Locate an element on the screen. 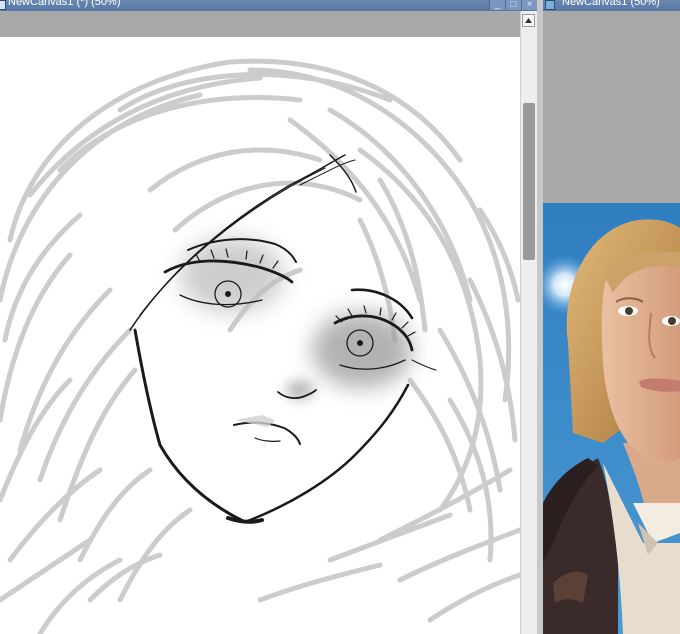 Image resolution: width=680 pixels, height=634 pixels. reference-photo is located at coordinates (611, 418).